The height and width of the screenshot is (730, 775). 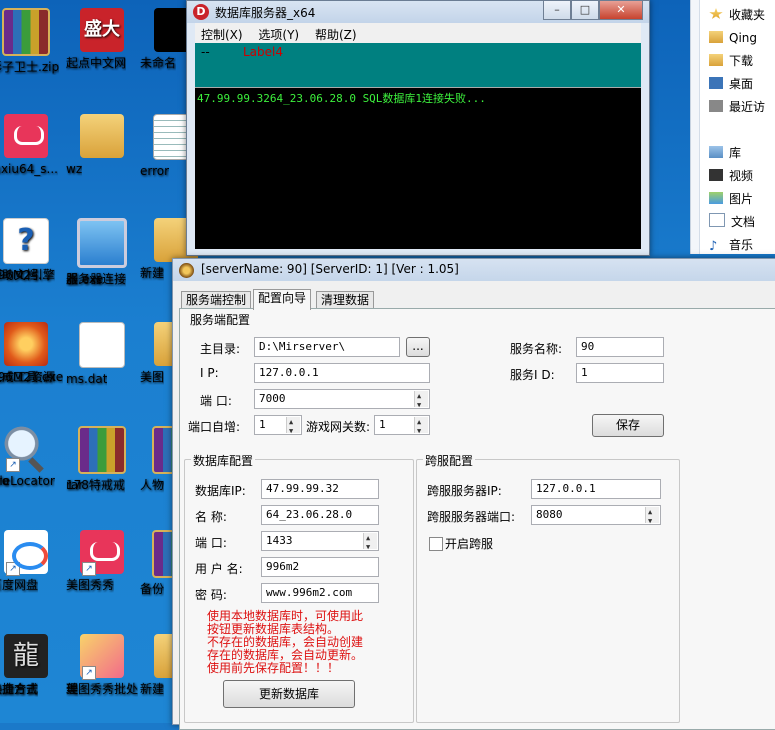 I want to click on desktop-icon-filelocator: ↗ FileLocator Pro, so click(x=31, y=457).